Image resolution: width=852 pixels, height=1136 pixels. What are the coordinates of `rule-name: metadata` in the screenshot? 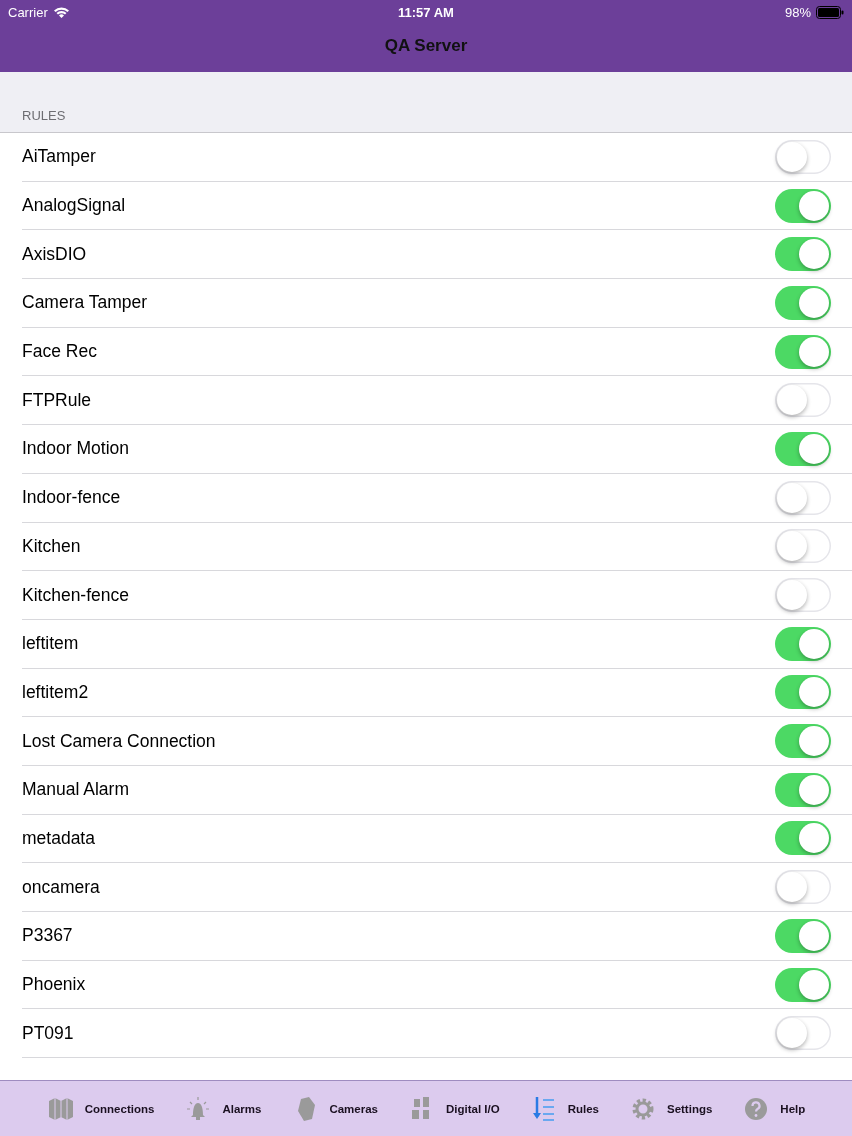 It's located at (58, 838).